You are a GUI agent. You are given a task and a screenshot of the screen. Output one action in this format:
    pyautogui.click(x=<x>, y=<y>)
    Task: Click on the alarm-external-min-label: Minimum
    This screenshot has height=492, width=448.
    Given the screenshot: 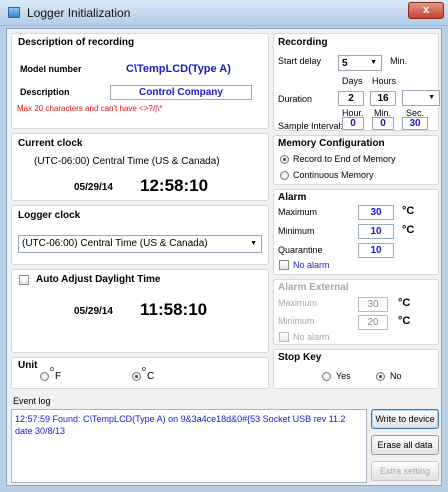 What is the action you would take?
    pyautogui.click(x=296, y=321)
    